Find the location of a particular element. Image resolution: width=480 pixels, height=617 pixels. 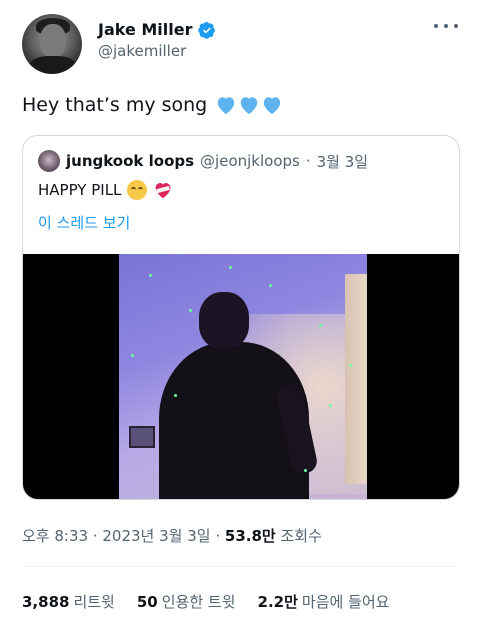

quoted-text: HAPPY PILL is located at coordinates (105, 190).